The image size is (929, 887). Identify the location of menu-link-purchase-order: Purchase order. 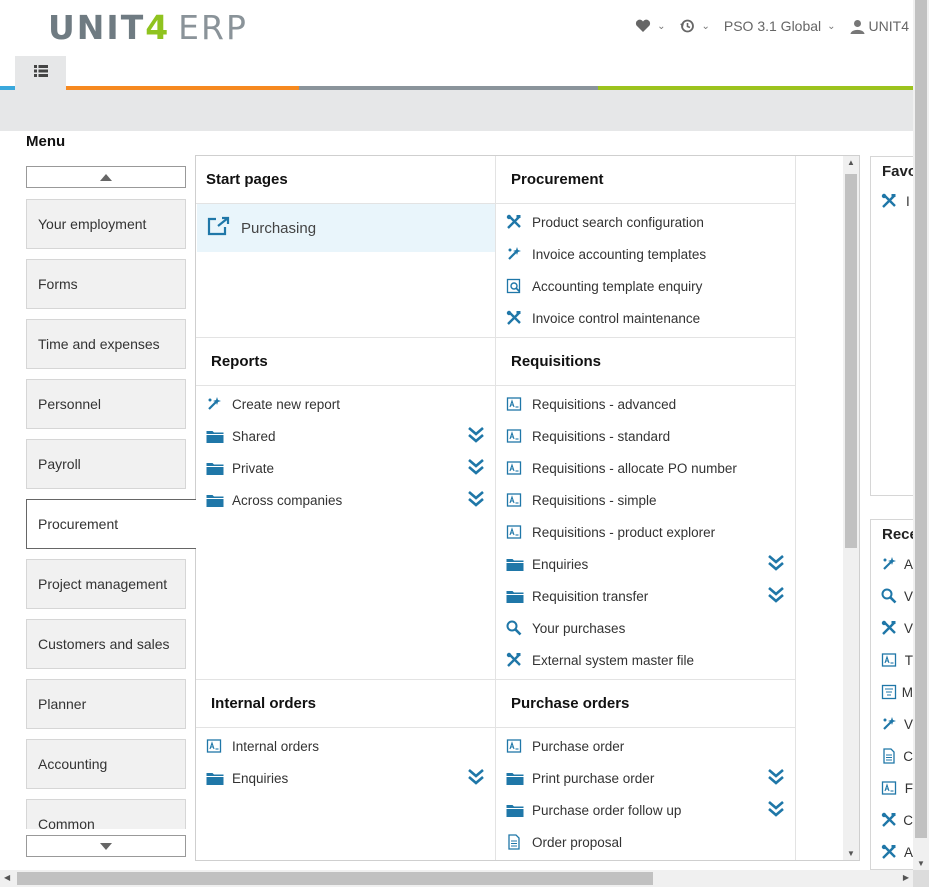
(565, 746).